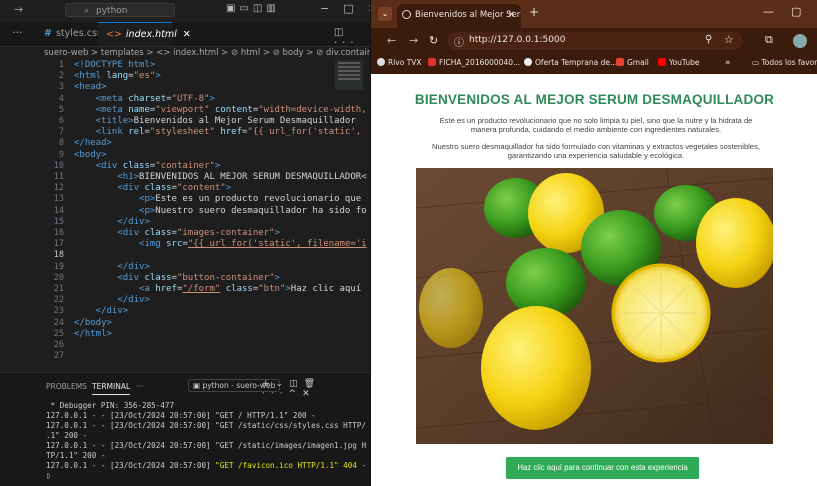 This screenshot has width=817, height=486. What do you see at coordinates (144, 98) in the screenshot?
I see `code-line: <meta charset="UTF-8">` at bounding box center [144, 98].